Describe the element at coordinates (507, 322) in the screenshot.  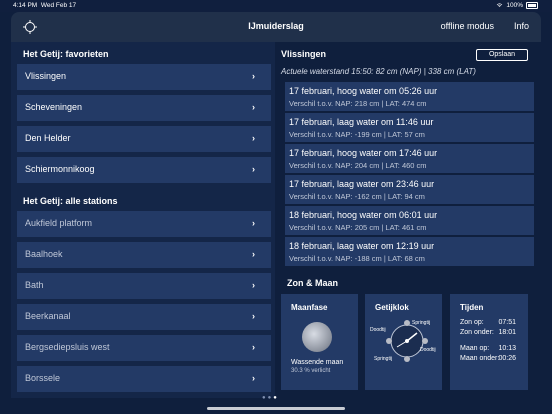
I see `sunrise-value: 07:51` at that location.